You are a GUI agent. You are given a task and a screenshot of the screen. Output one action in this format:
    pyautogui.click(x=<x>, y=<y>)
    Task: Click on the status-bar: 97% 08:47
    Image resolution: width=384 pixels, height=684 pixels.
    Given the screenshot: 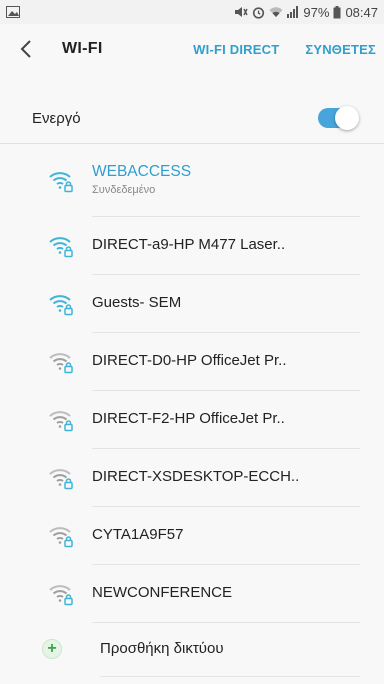 What is the action you would take?
    pyautogui.click(x=192, y=12)
    